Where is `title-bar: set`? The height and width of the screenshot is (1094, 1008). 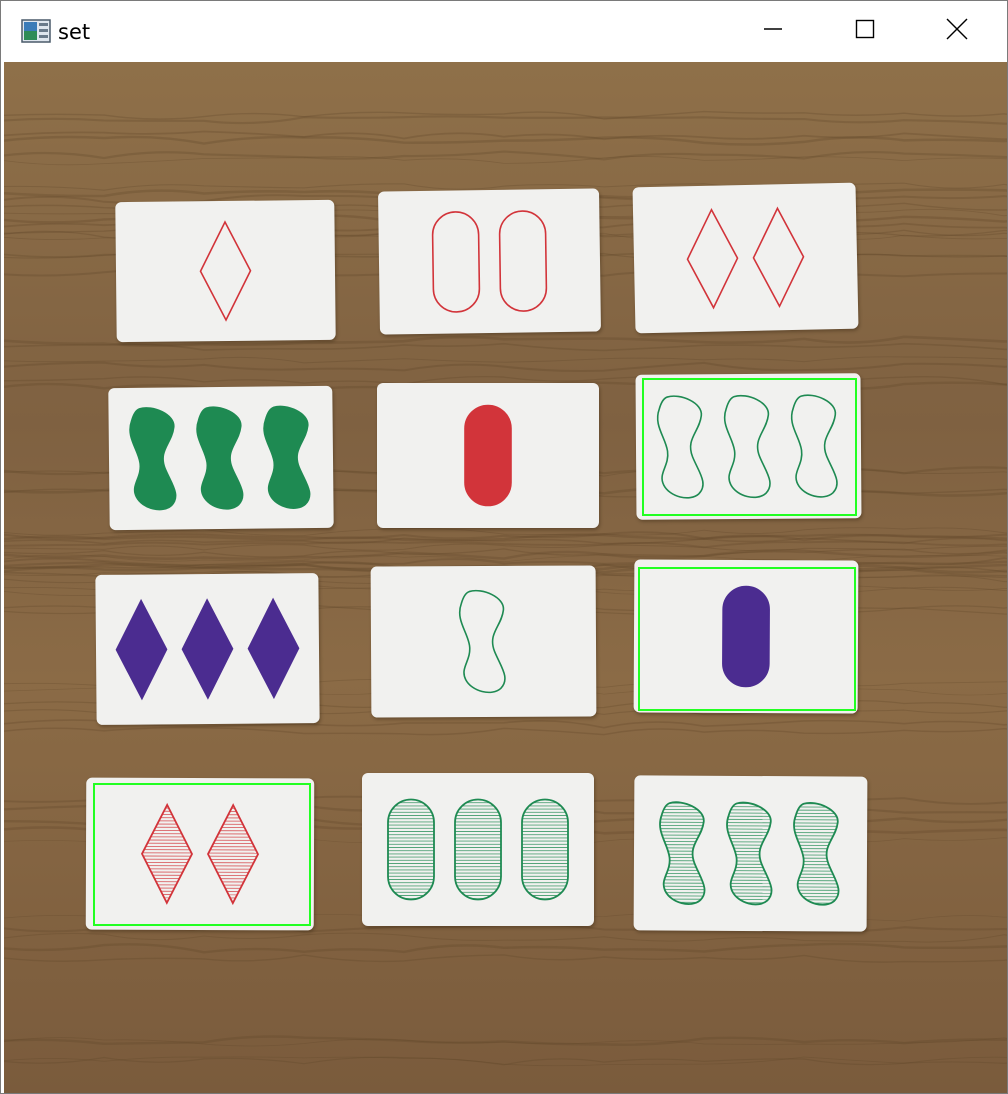 title-bar: set is located at coordinates (504, 31).